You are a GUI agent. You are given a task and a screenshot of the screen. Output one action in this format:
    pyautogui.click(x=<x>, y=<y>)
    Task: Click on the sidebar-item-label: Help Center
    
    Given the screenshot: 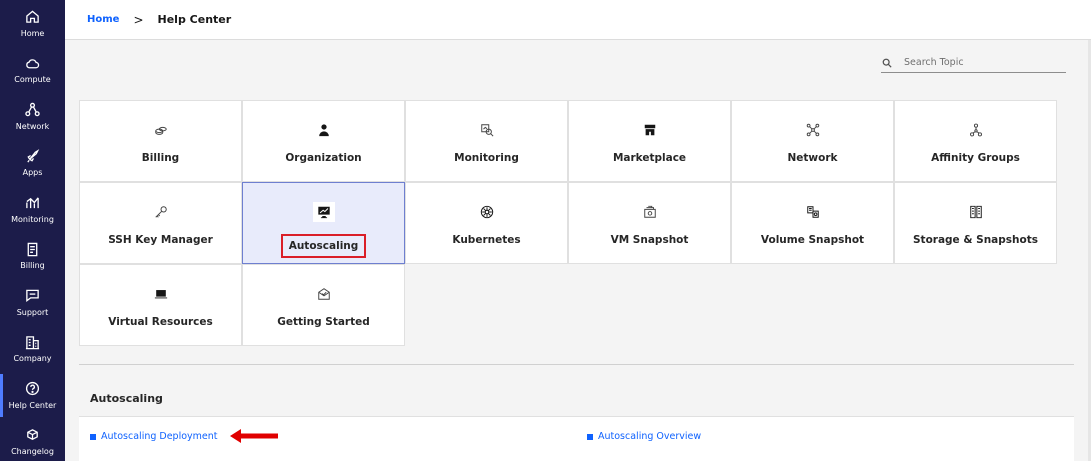 What is the action you would take?
    pyautogui.click(x=32, y=405)
    